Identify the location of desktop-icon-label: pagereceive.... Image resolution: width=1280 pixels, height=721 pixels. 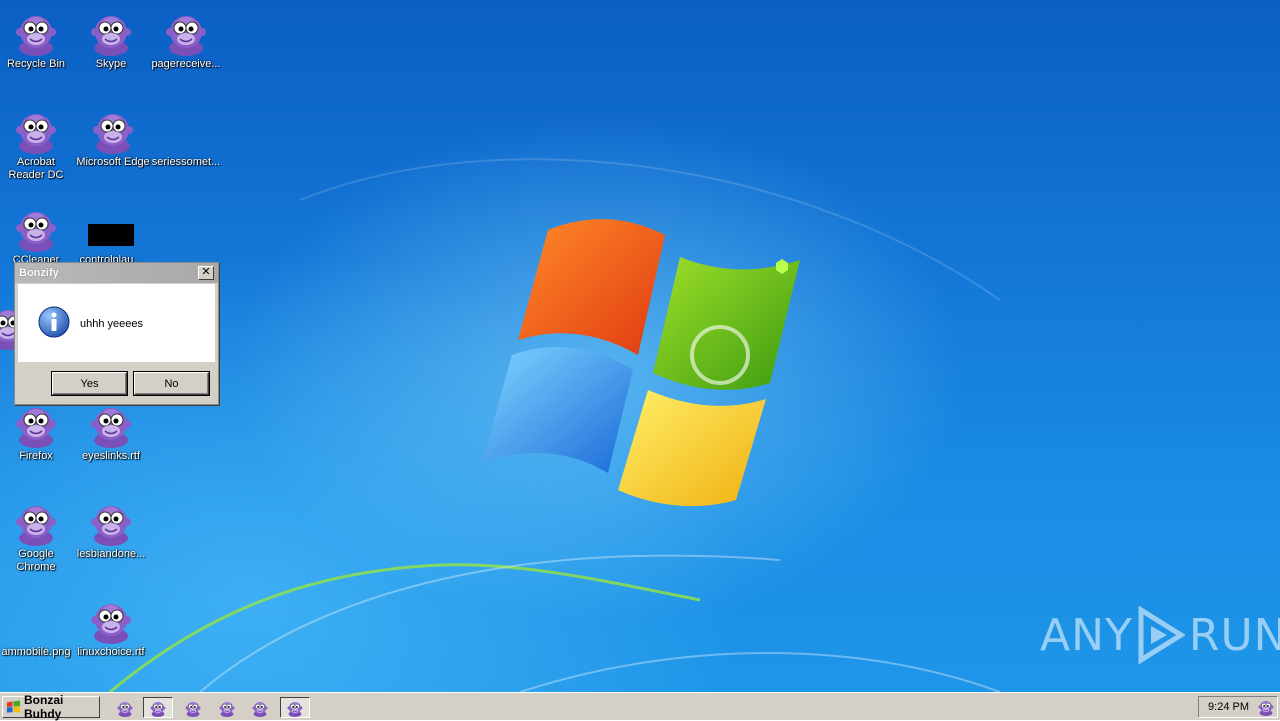
(186, 64).